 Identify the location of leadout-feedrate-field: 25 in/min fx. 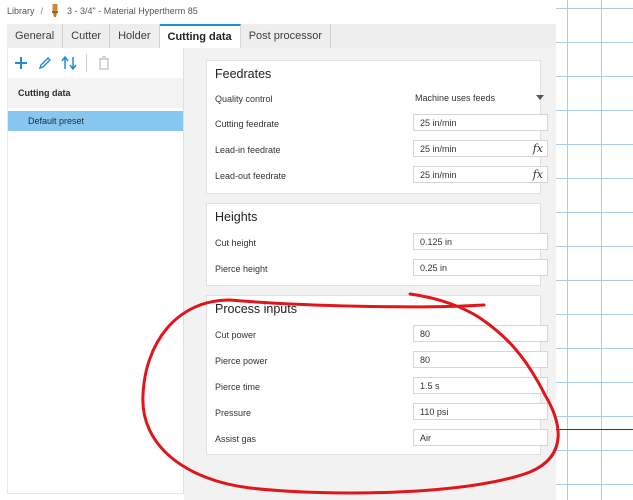
(480, 174).